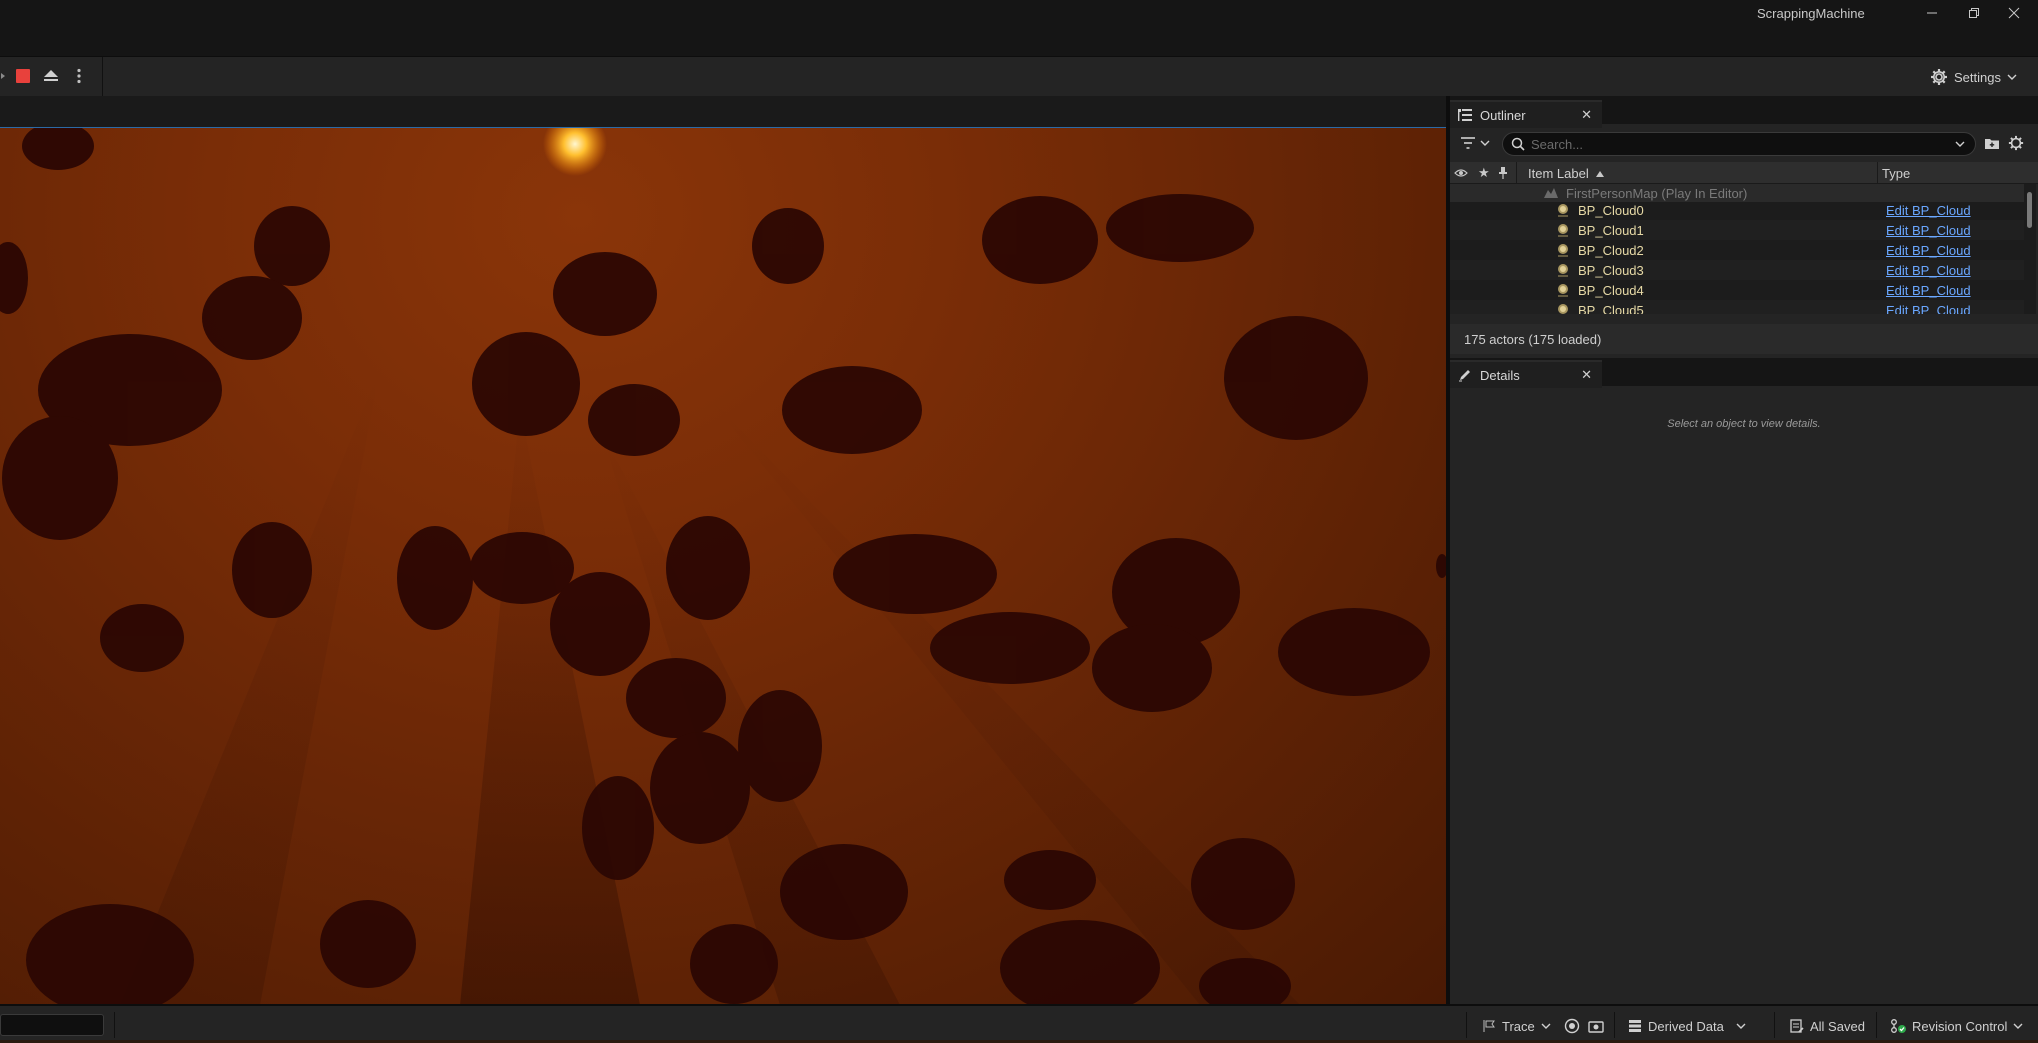 This screenshot has height=1043, width=2038. What do you see at coordinates (52, 1025) in the screenshot?
I see `console-input` at bounding box center [52, 1025].